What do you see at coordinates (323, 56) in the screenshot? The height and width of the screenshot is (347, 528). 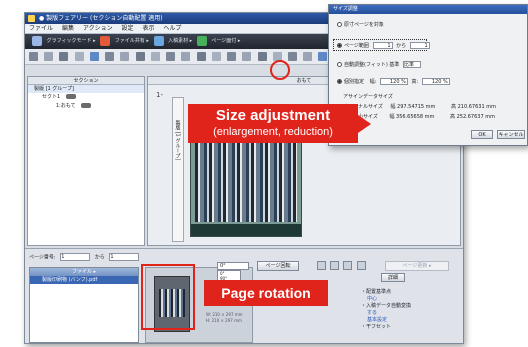 I see `size-adjust-icon` at bounding box center [323, 56].